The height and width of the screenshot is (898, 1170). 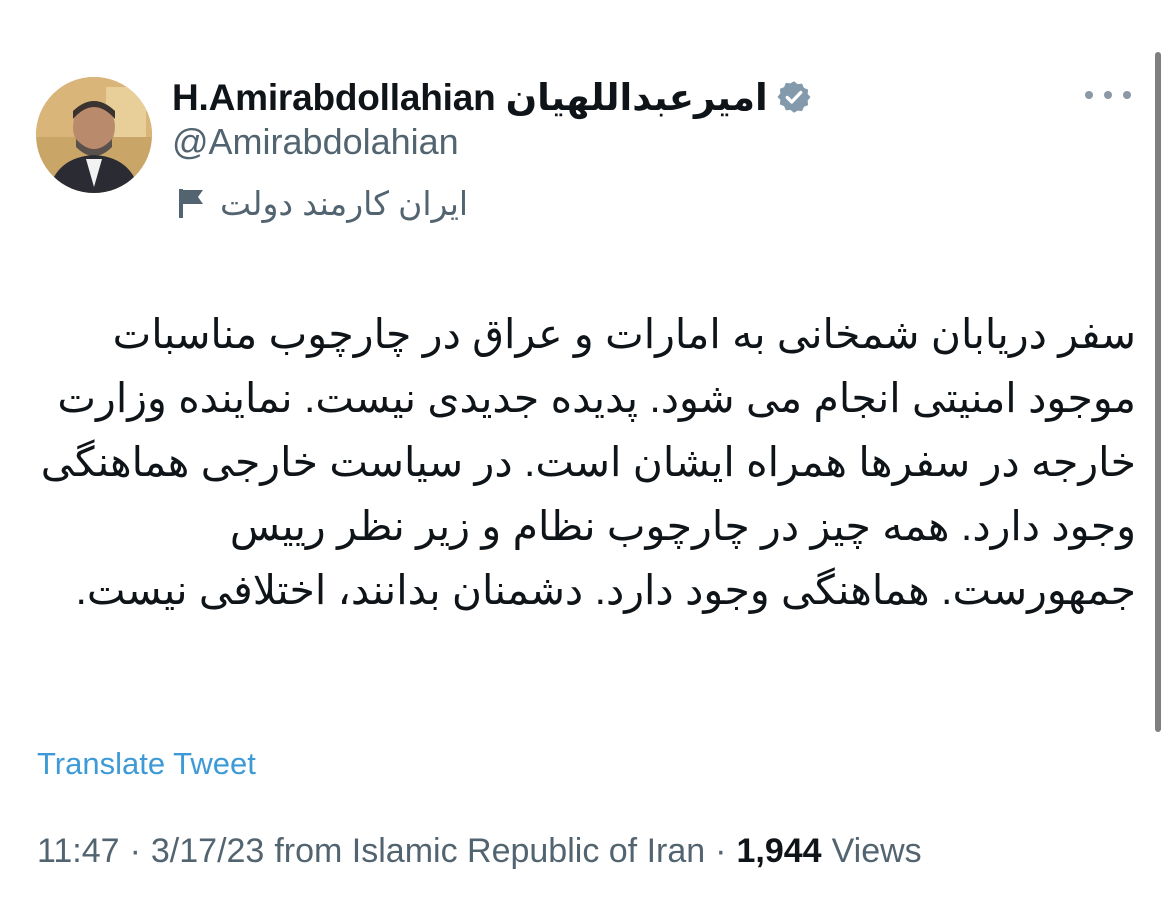 I want to click on avatar, so click(x=94, y=135).